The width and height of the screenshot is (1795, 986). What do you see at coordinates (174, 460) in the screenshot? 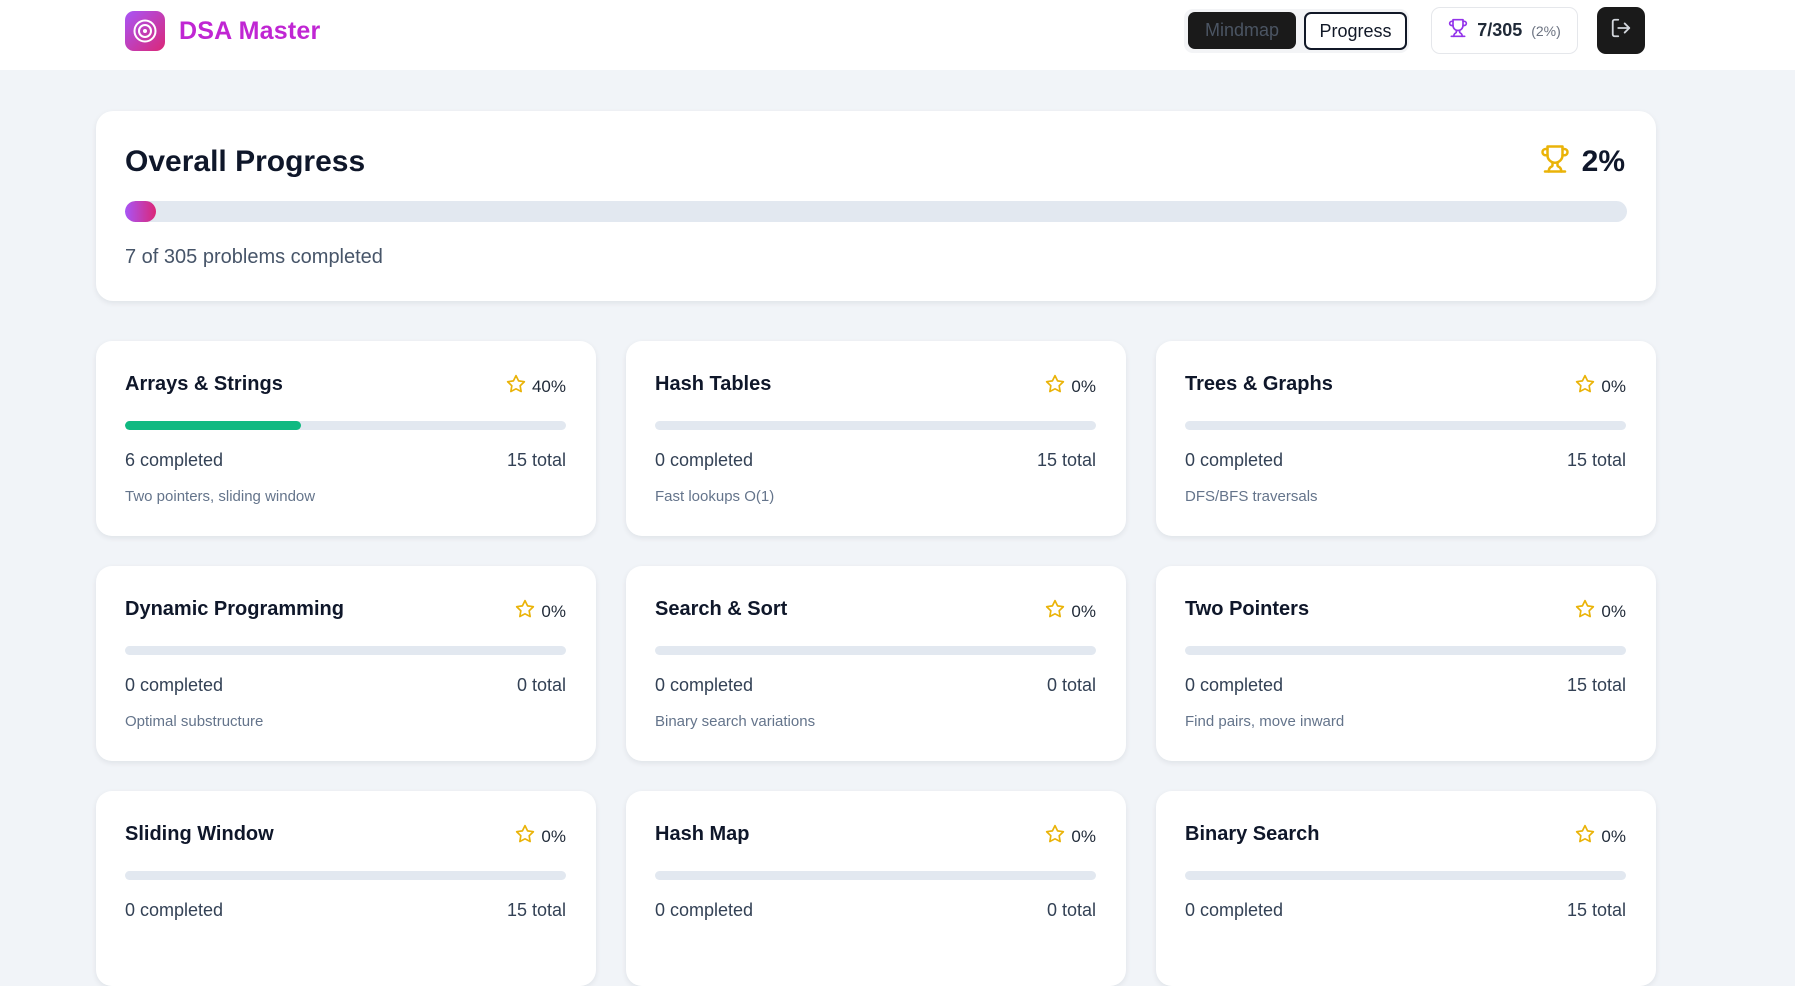
I see `topic-completed: 6 completed` at bounding box center [174, 460].